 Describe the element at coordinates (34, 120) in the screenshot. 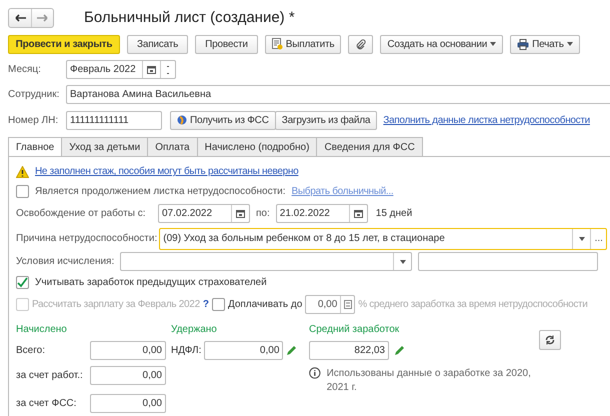

I see `field-label: Номер ЛН:` at that location.